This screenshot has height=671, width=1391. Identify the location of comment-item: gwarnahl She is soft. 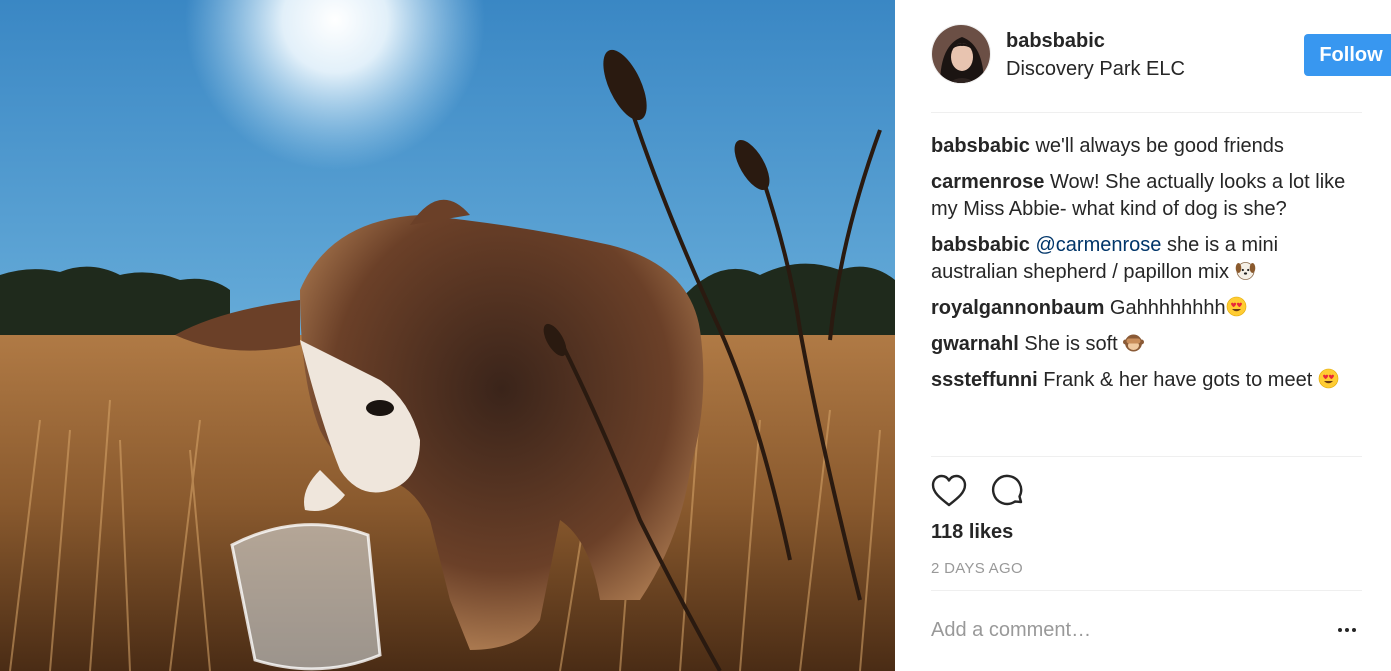
(1147, 344).